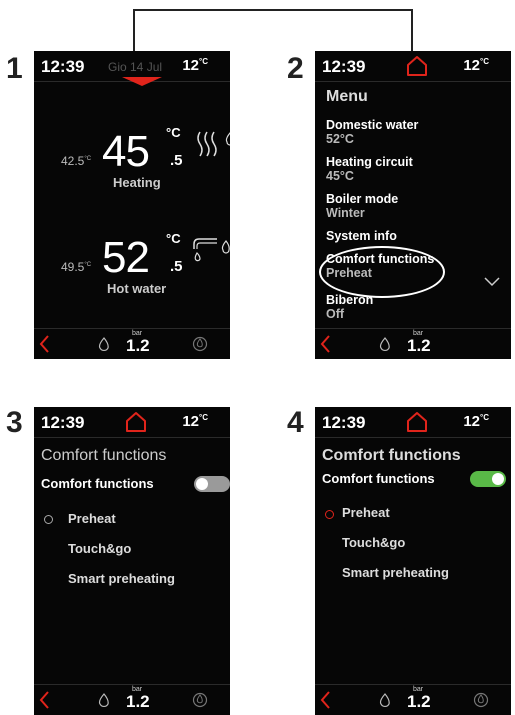  Describe the element at coordinates (361, 236) in the screenshot. I see `menu-item-label: System info` at that location.